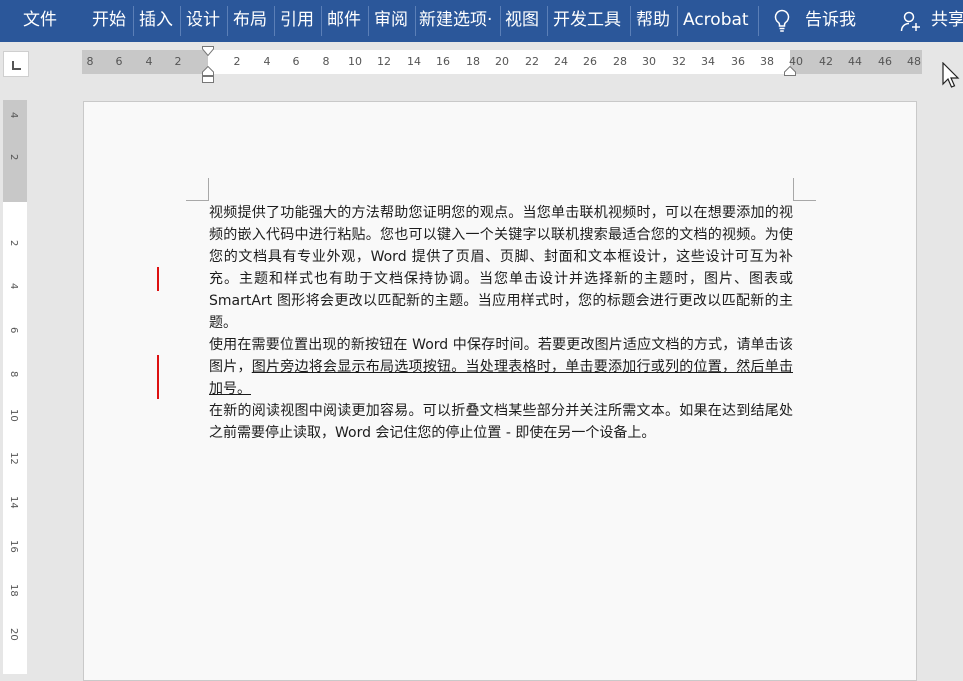 The width and height of the screenshot is (963, 681). I want to click on tab-new-options: 新建选项·, so click(459, 21).